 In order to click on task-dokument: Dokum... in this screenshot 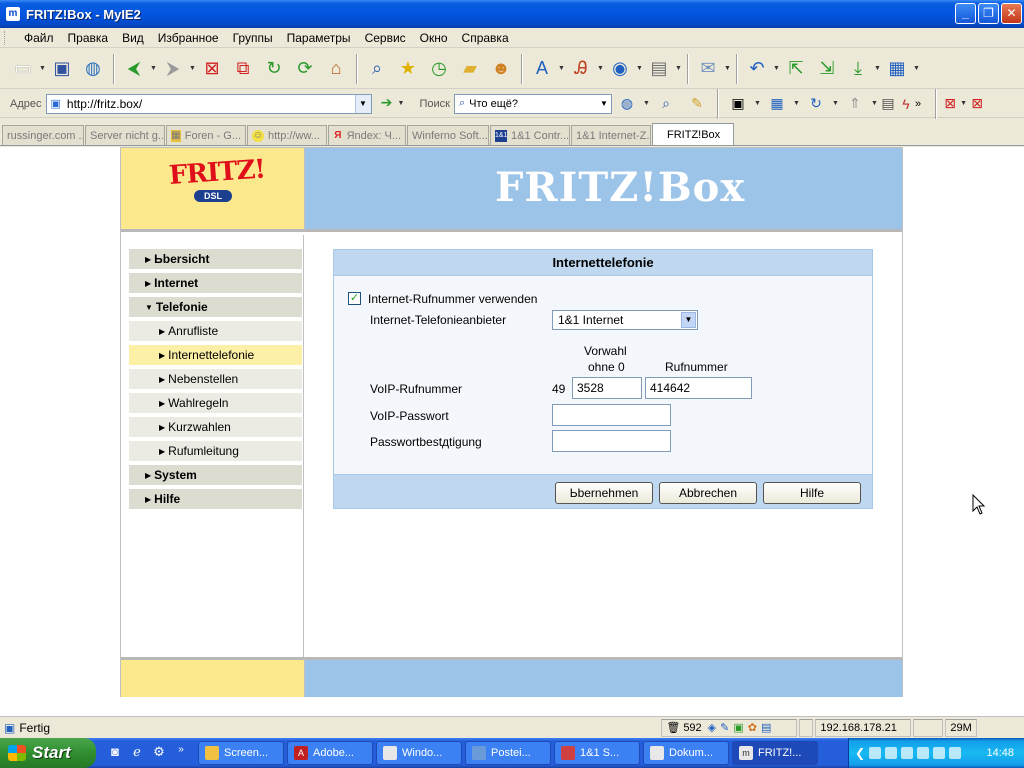, I will do `click(686, 753)`.